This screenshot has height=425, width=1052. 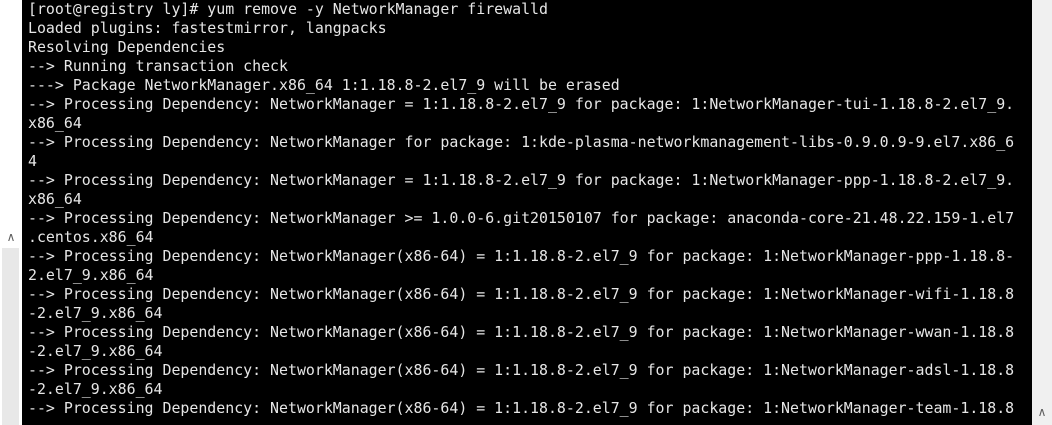 What do you see at coordinates (158, 66) in the screenshot?
I see `terminal-line: --> Running transaction check` at bounding box center [158, 66].